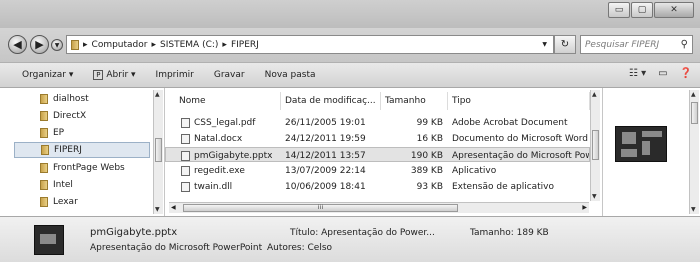 This screenshot has width=700, height=262. Describe the element at coordinates (519, 101) in the screenshot. I see `column-header-type: Tipo` at that location.